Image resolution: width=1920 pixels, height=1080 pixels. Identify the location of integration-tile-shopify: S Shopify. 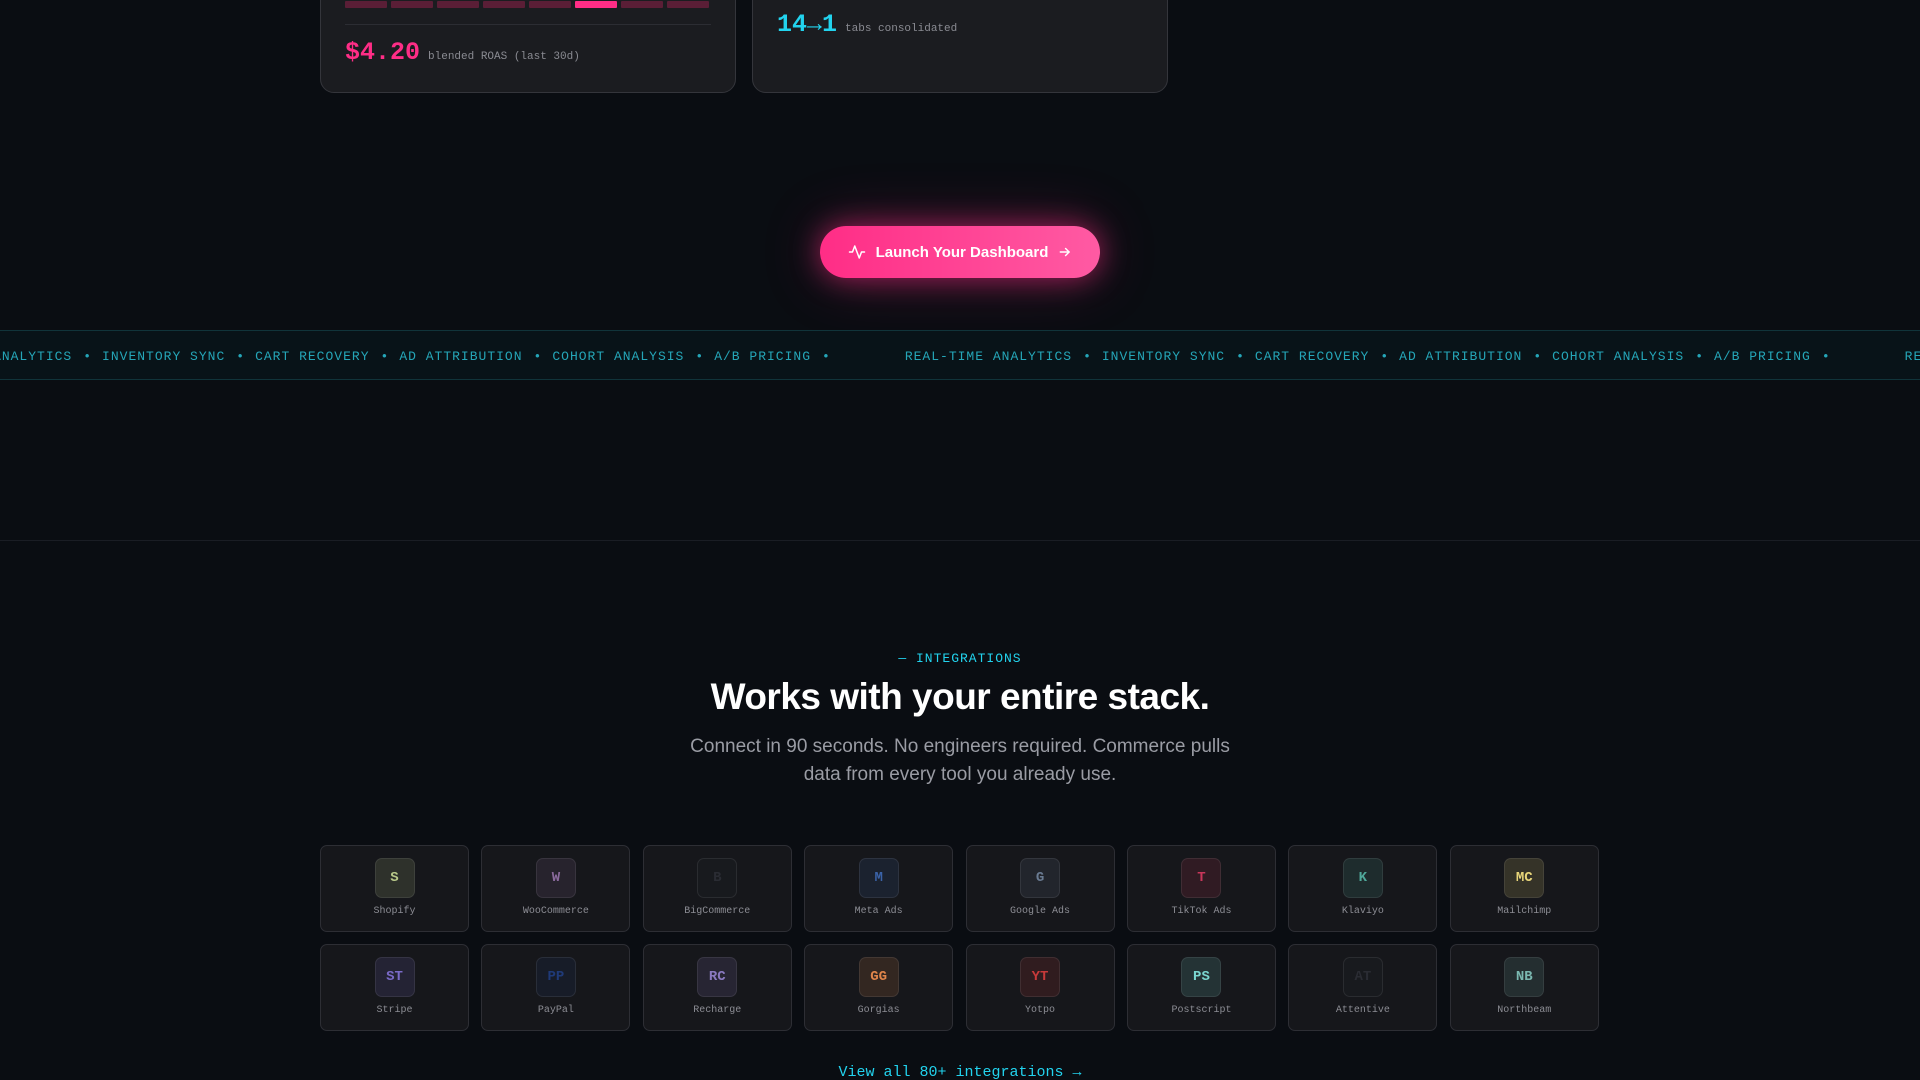
(394, 888).